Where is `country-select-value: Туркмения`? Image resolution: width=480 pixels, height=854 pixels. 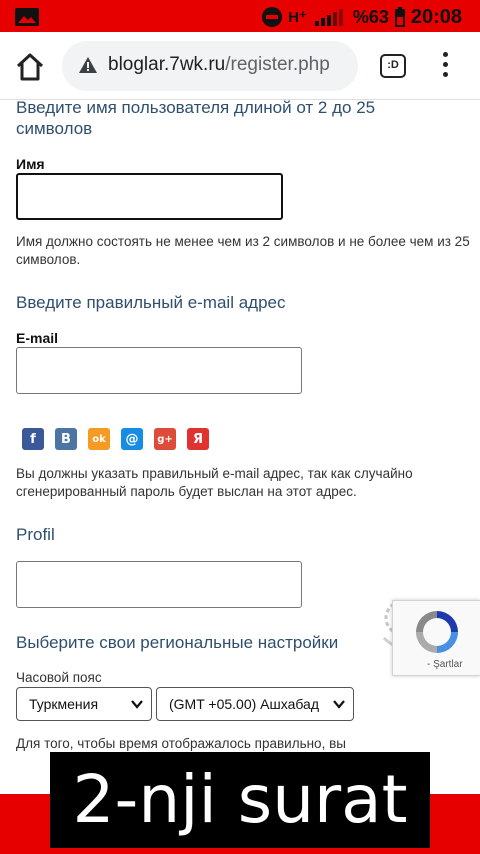
country-select-value: Туркмения is located at coordinates (64, 704).